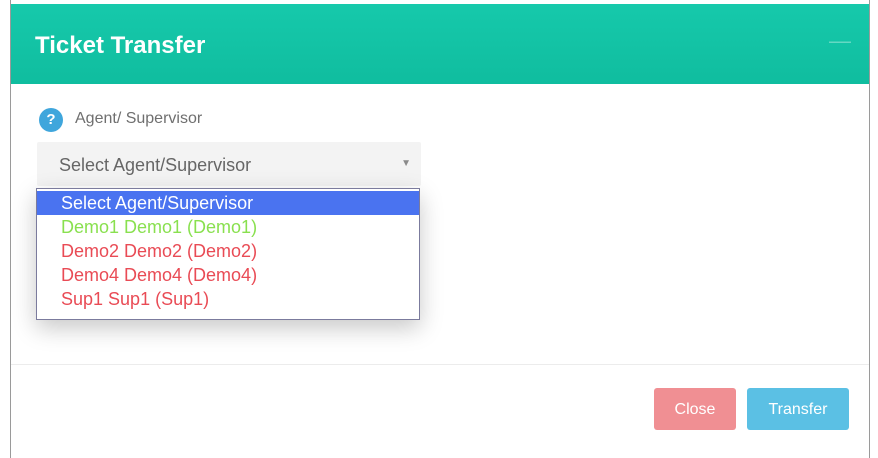  What do you see at coordinates (228, 227) in the screenshot?
I see `dropdown-option: Demo1 Demo1 (Demo1)` at bounding box center [228, 227].